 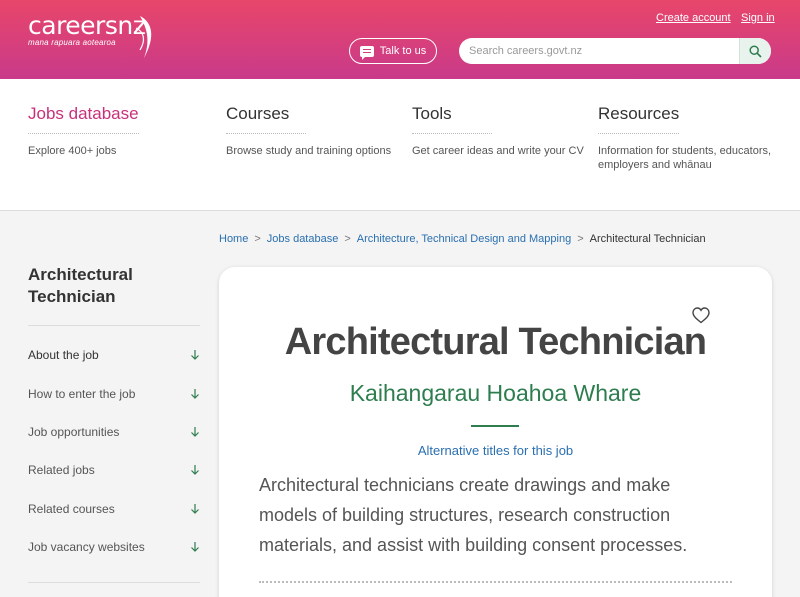 I want to click on nav-desc: Get career ideas and write your CV, so click(x=498, y=151).